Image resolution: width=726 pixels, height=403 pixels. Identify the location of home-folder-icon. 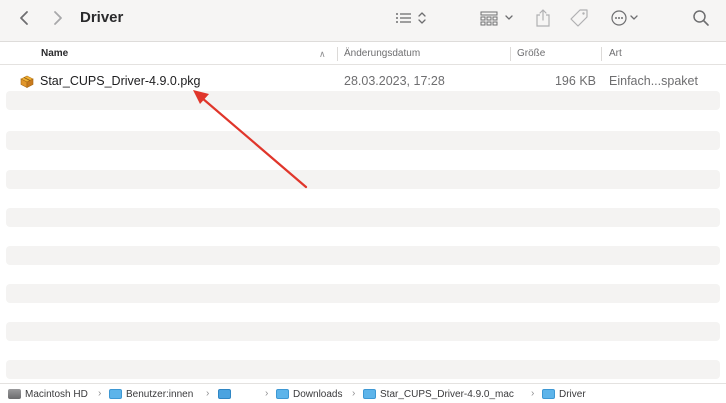
(224, 394).